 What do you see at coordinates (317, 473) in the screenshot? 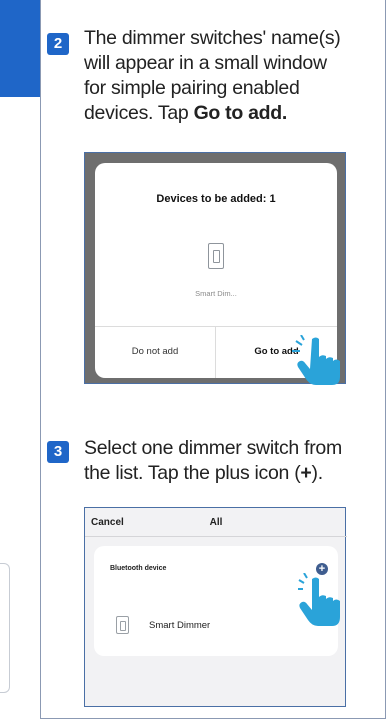
I see `step-3-text-end: ).` at bounding box center [317, 473].